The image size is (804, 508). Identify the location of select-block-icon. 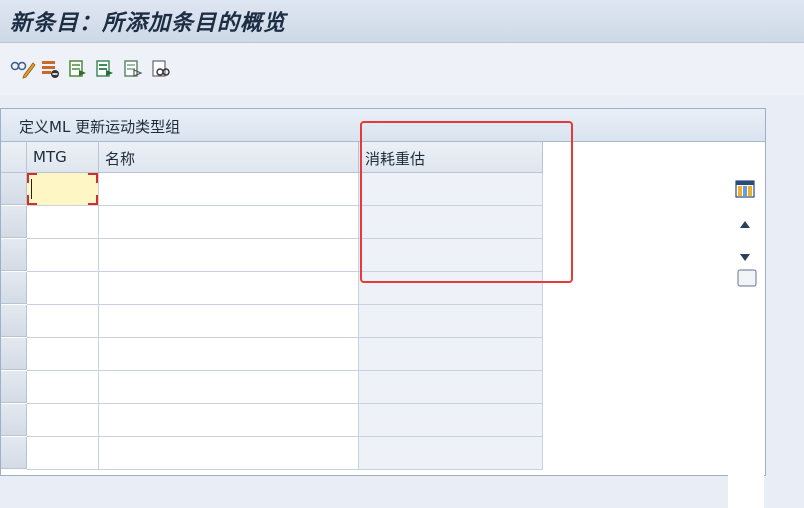
(105, 69).